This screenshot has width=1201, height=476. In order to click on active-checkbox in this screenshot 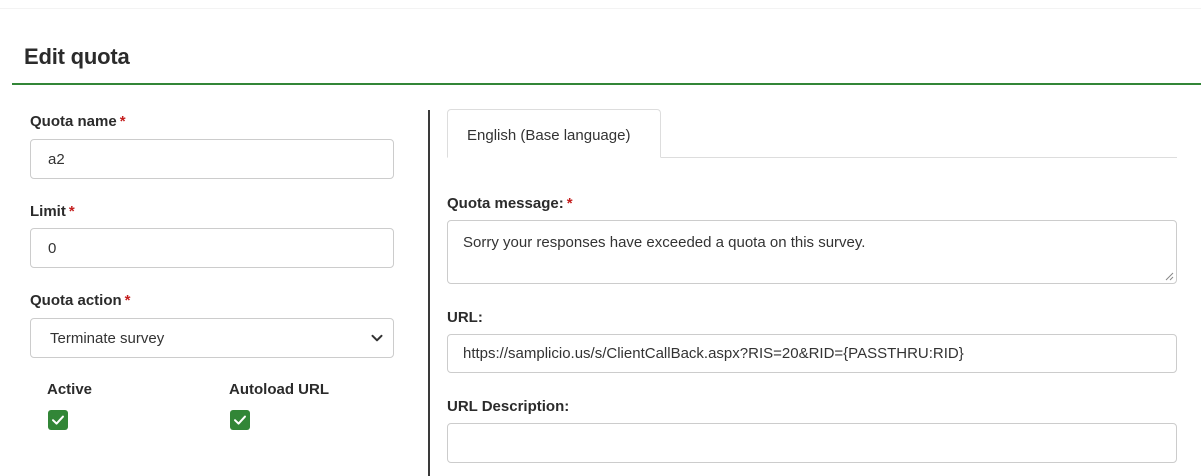, I will do `click(58, 420)`.